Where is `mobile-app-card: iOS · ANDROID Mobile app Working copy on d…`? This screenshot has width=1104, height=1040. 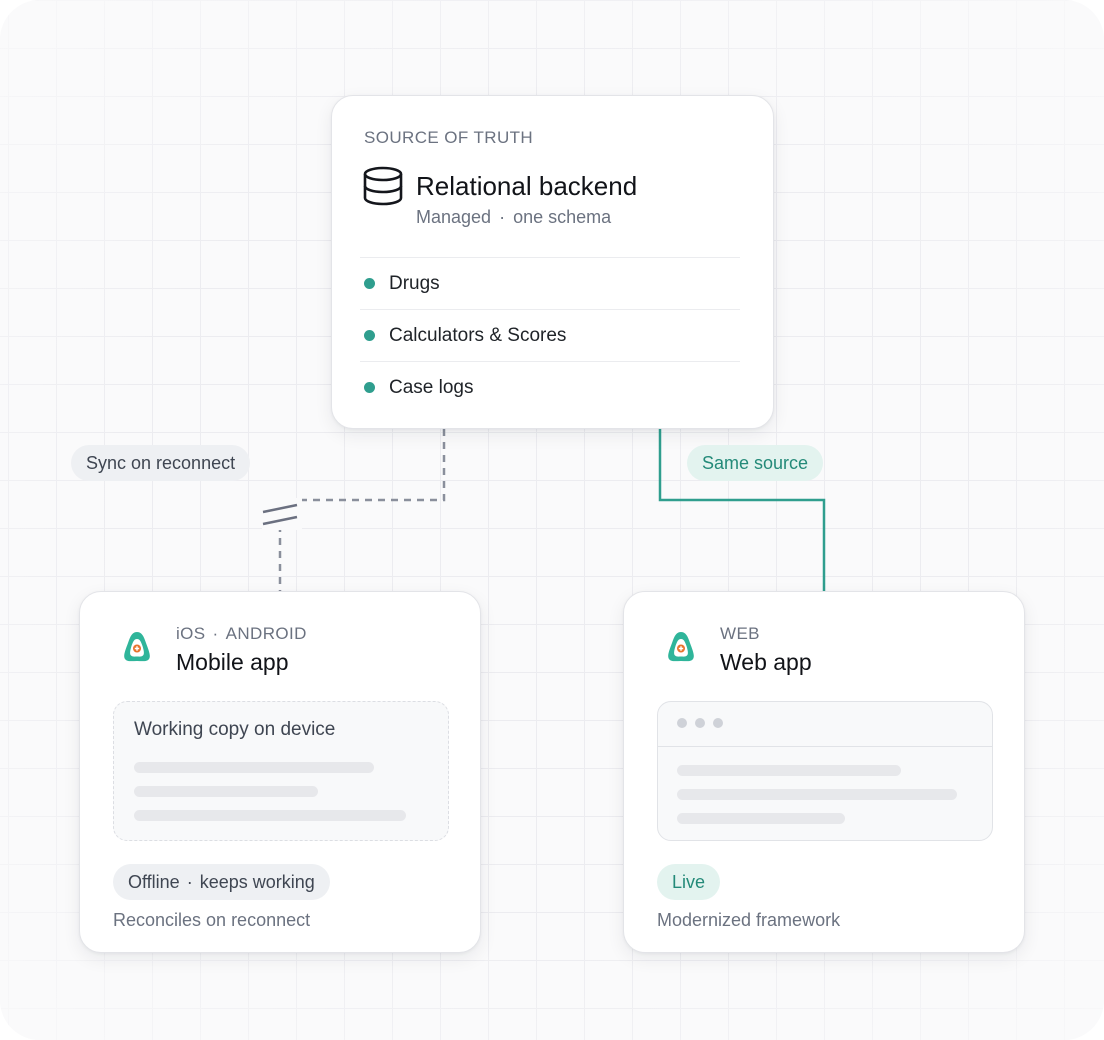
mobile-app-card: iOS · ANDROID Mobile app Working copy on d… is located at coordinates (280, 772).